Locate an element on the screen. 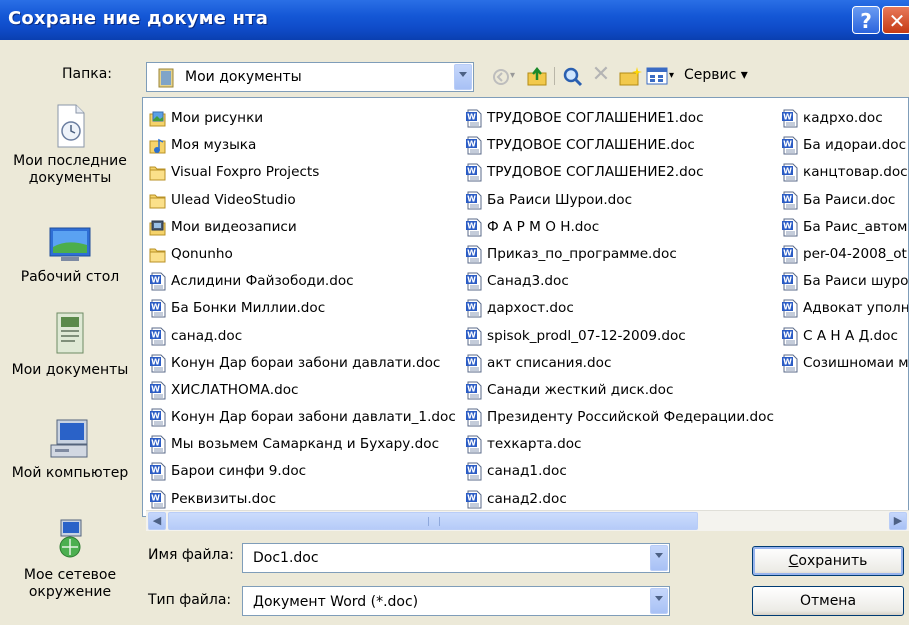 Image resolution: width=909 pixels, height=625 pixels. cancel-button: Отмена is located at coordinates (828, 601).